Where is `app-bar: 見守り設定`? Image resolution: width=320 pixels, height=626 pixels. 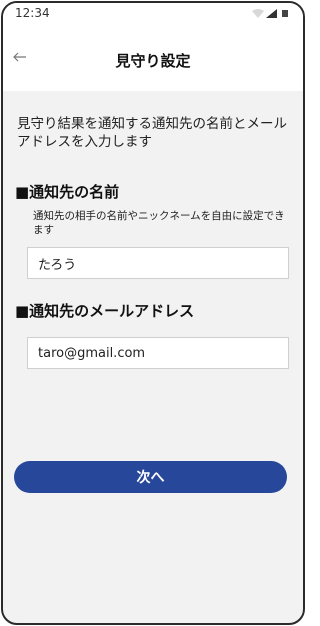 app-bar: 見守り設定 is located at coordinates (153, 58).